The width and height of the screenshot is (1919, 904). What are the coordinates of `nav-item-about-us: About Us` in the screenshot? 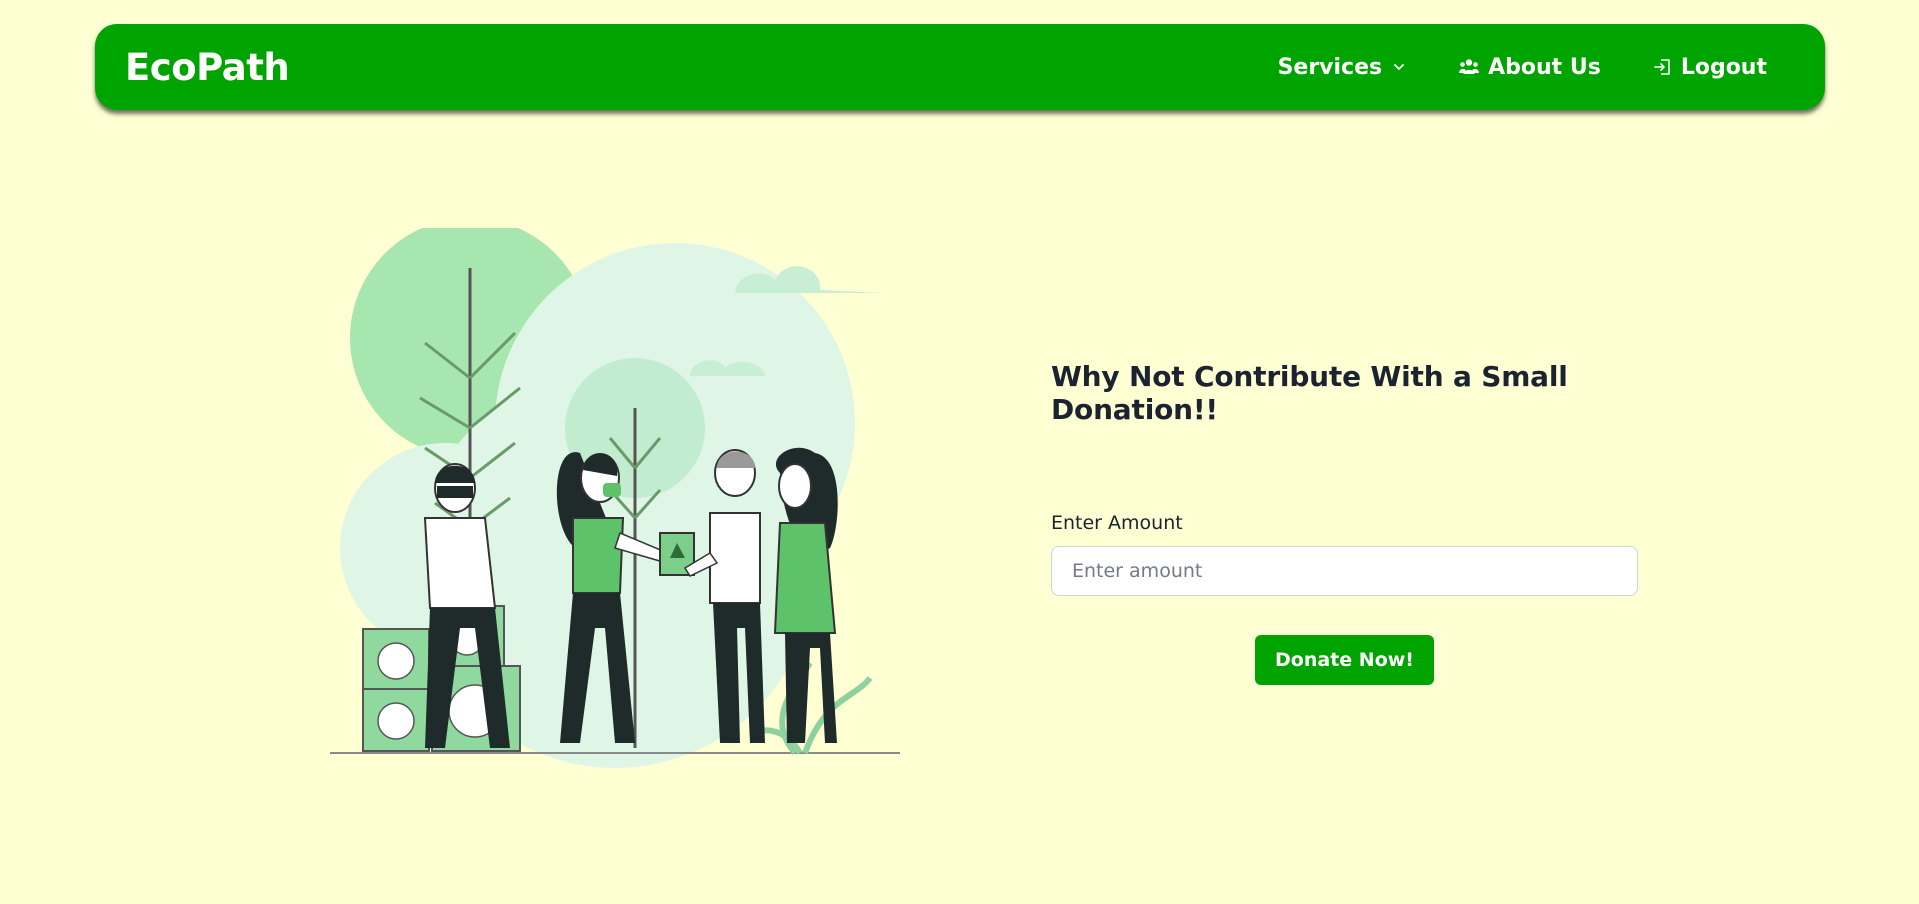 It's located at (1529, 67).